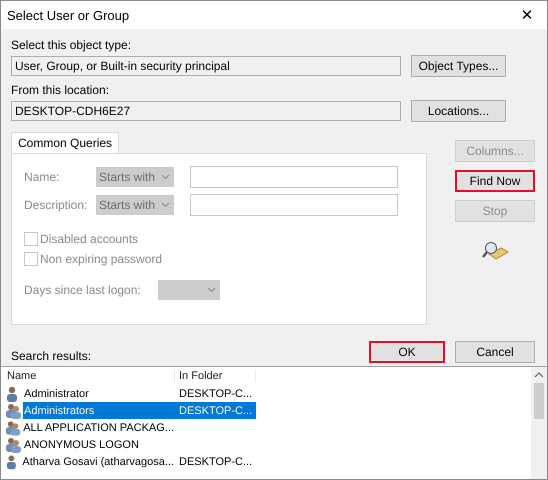 The image size is (548, 480). I want to click on dialog-button: Find Now, so click(495, 181).